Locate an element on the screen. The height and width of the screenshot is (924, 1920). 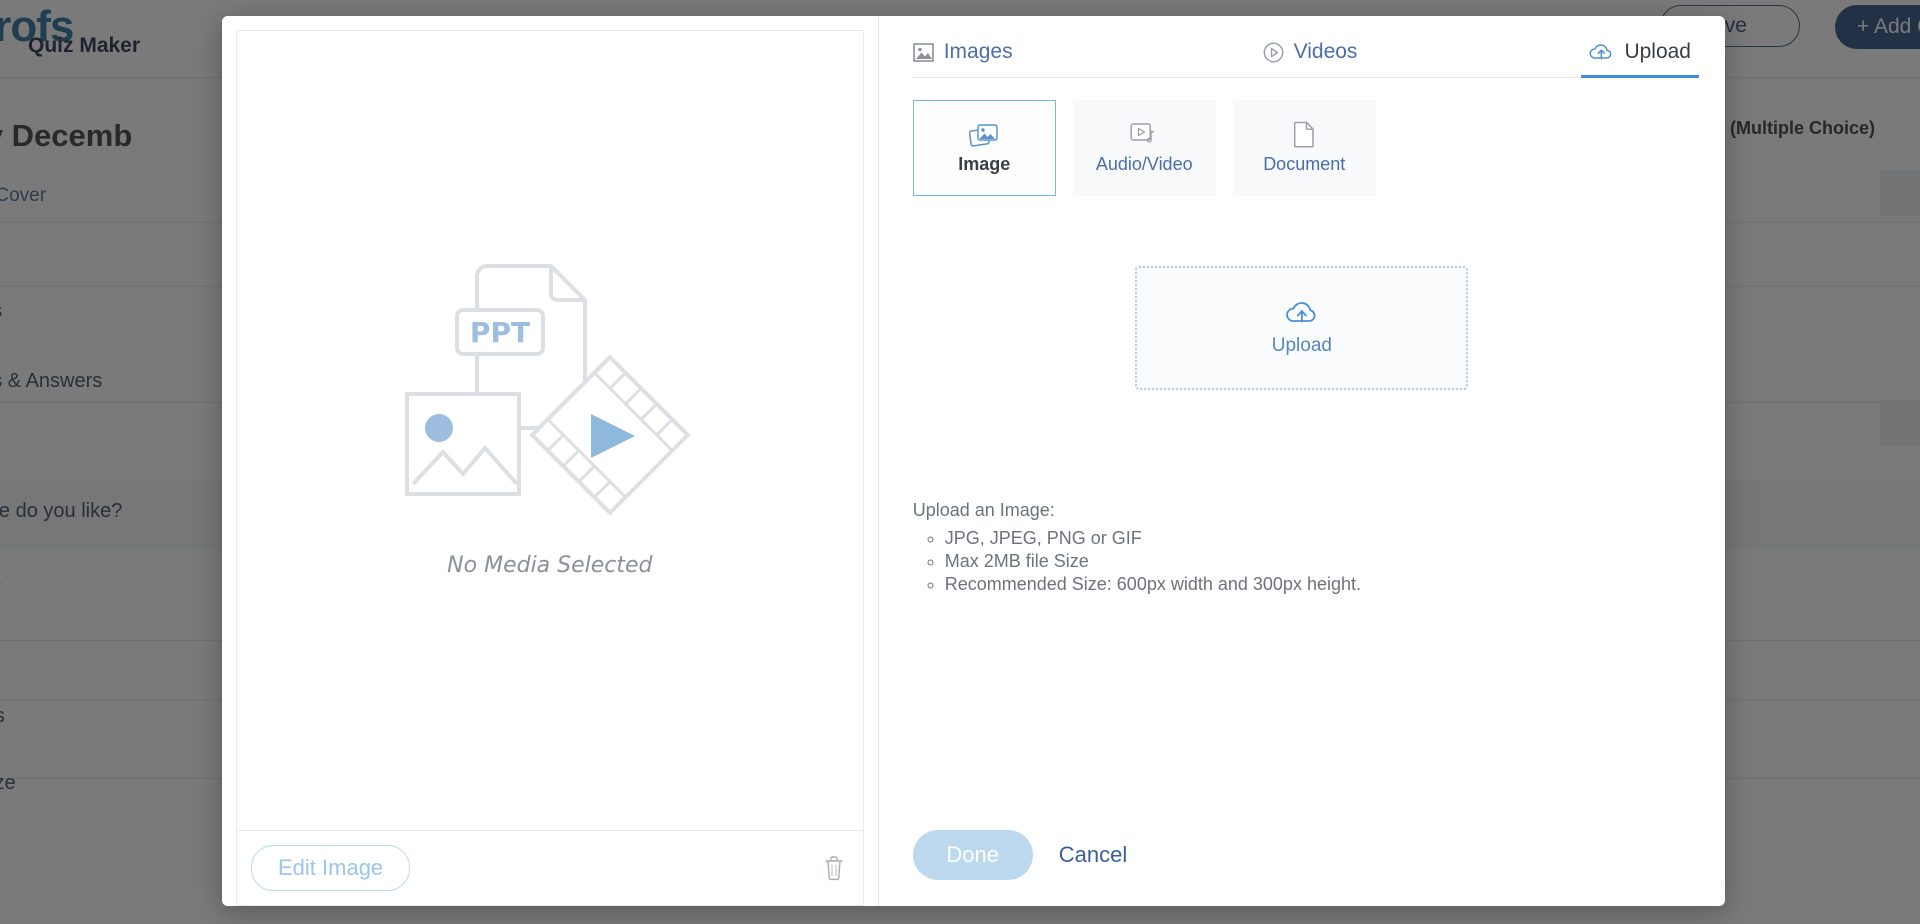
media-source-tabs: Images Videos Upload is located at coordinates (1305, 47).